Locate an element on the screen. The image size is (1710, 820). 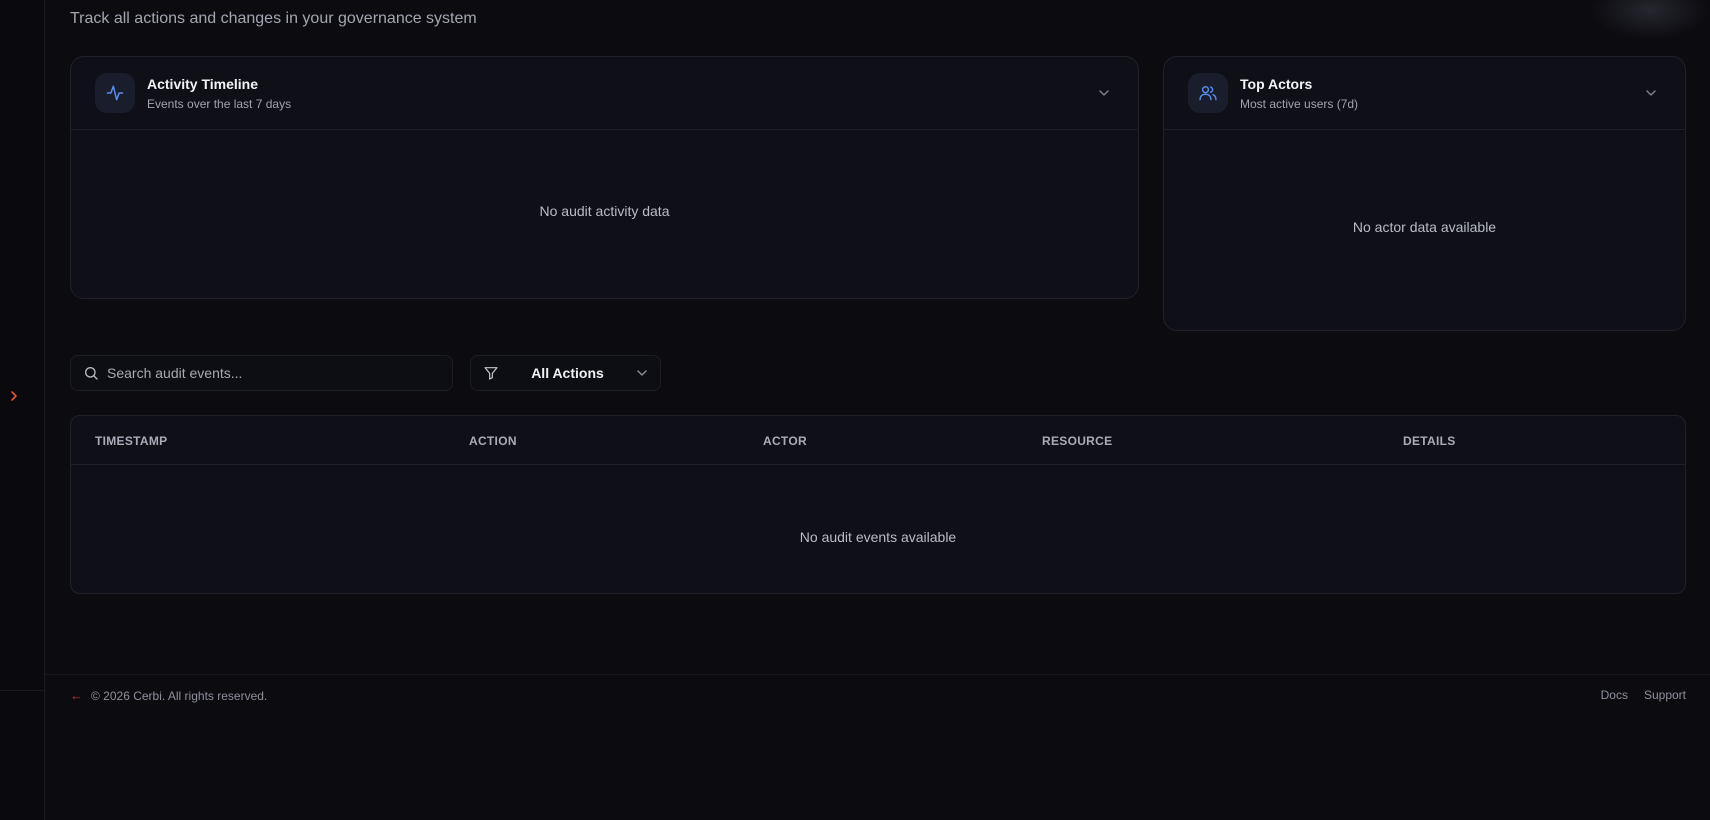
back-arrow-icon: ← is located at coordinates (76, 695).